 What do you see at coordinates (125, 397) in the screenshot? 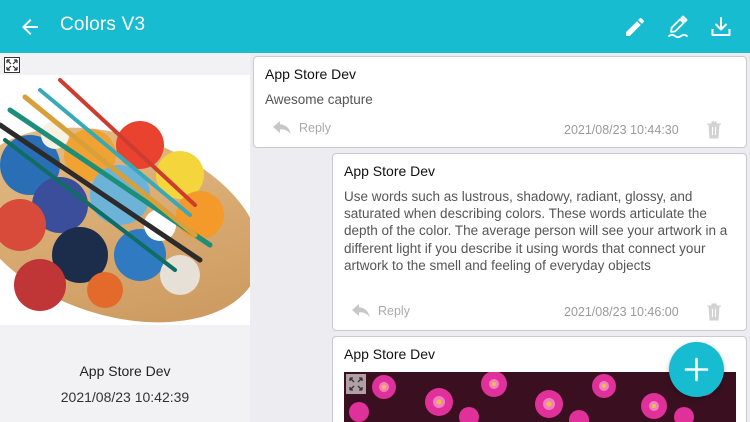
I see `artwork-timestamp: 2021/08/23 10:42:39` at bounding box center [125, 397].